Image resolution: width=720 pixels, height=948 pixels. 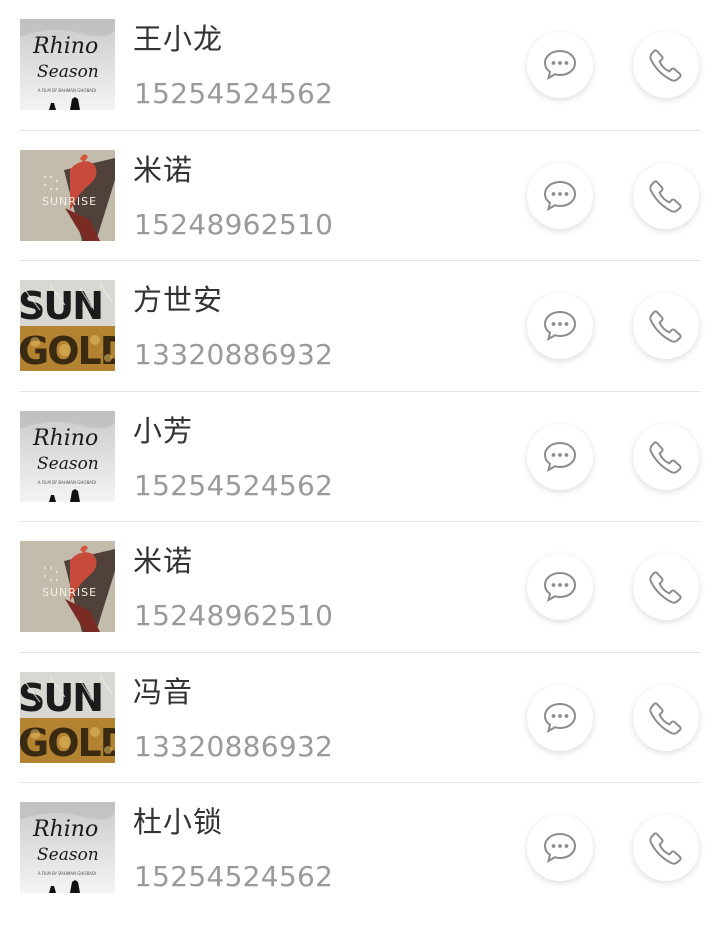 I want to click on contact-name: 小芳, so click(x=163, y=430).